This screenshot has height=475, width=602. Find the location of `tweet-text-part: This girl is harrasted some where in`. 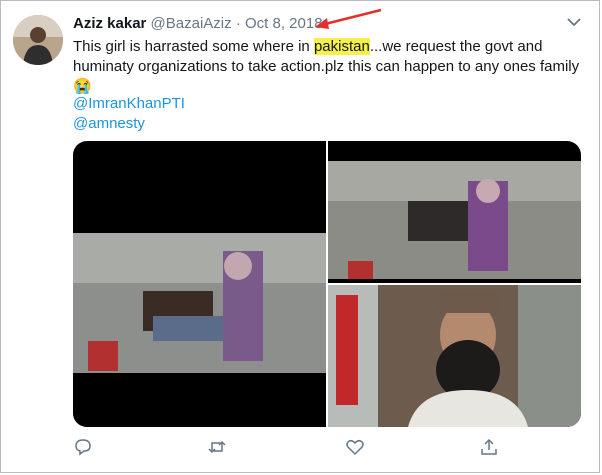

tweet-text-part: This girl is harrasted some where in is located at coordinates (193, 46).